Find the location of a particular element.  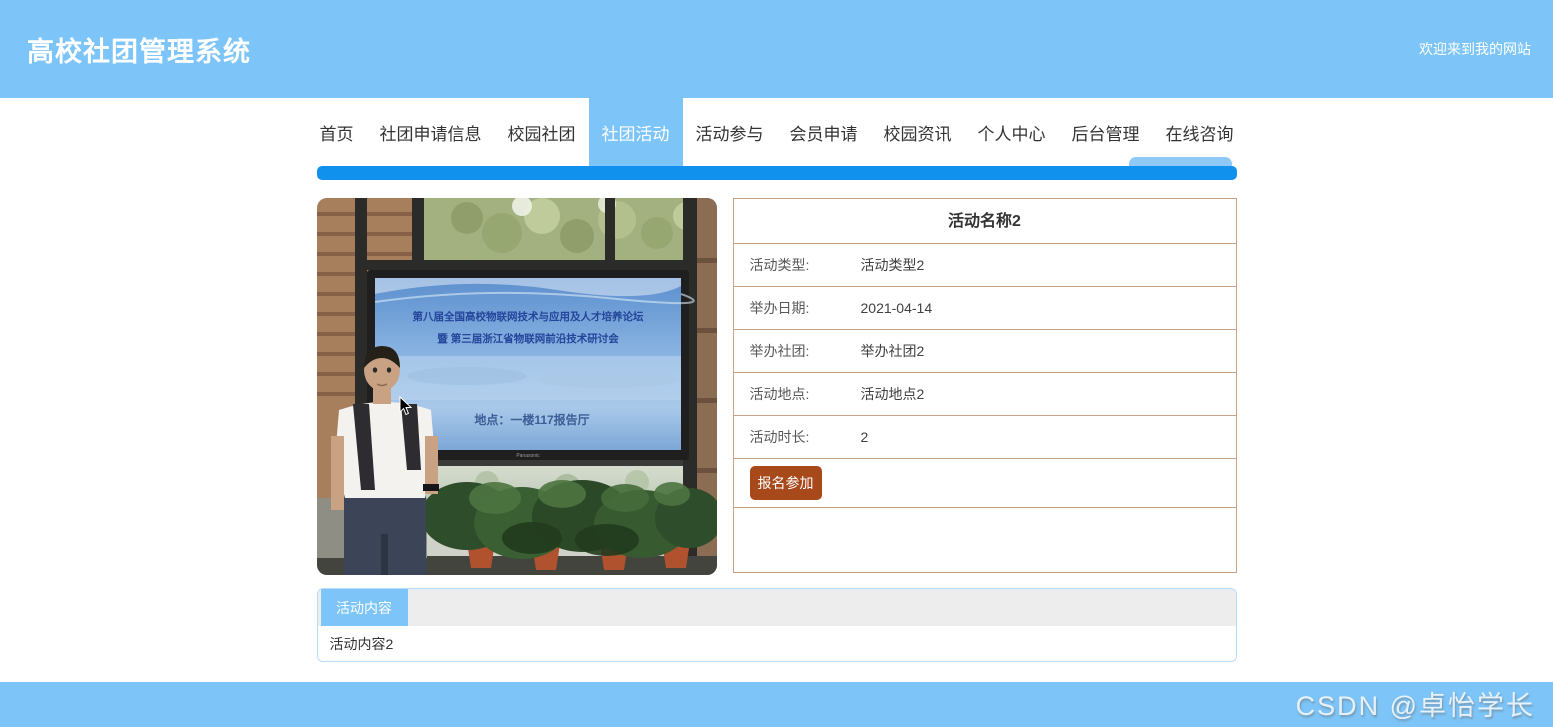

nav-item-club-activities: 社团活动 is located at coordinates (635, 132).